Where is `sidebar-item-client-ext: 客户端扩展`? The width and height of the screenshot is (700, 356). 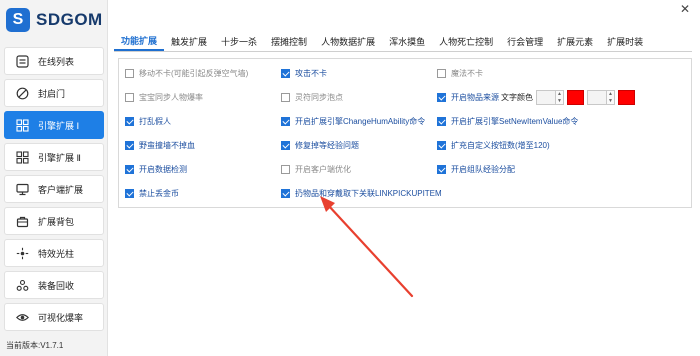 sidebar-item-client-ext: 客户端扩展 is located at coordinates (54, 189).